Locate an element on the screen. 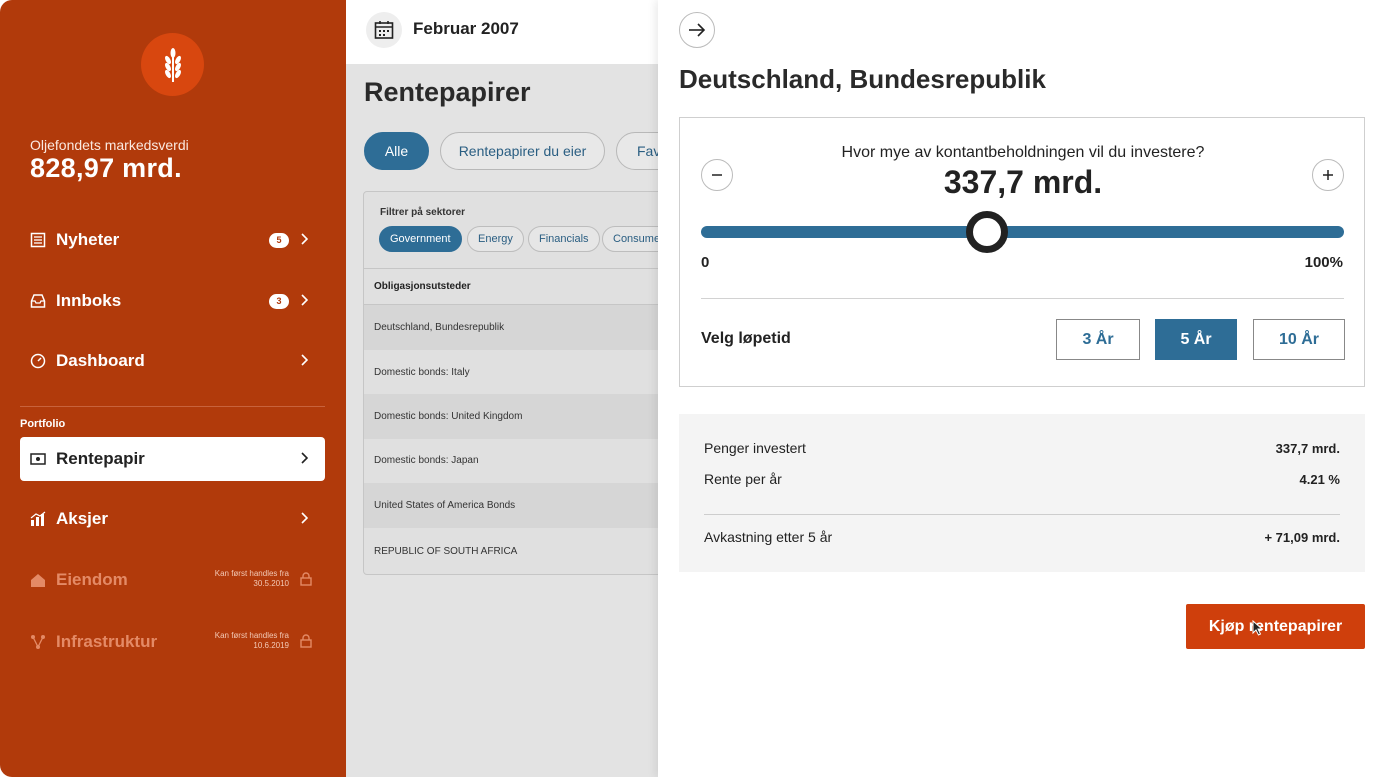  increase-button is located at coordinates (1328, 175).